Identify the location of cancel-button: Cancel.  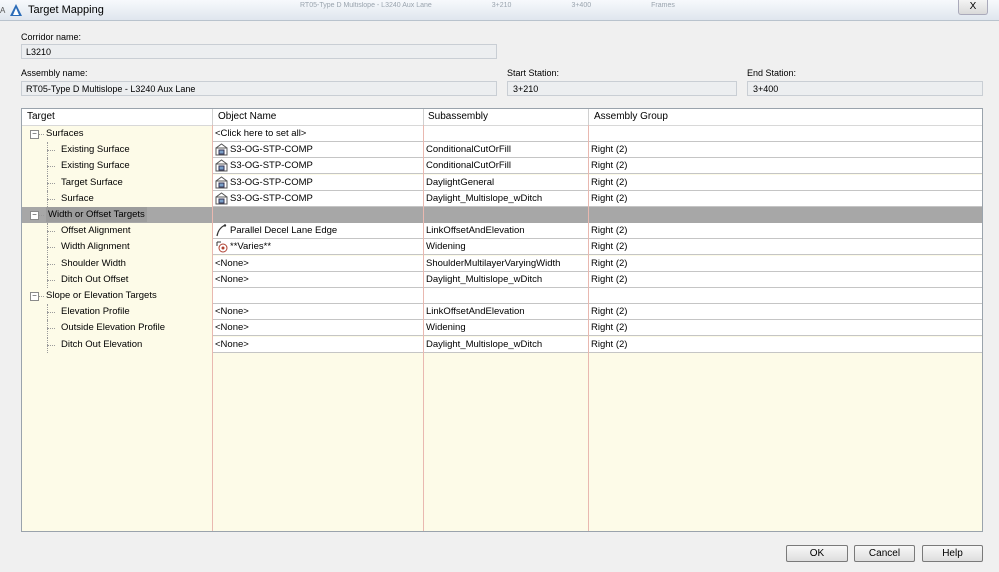
(884, 553).